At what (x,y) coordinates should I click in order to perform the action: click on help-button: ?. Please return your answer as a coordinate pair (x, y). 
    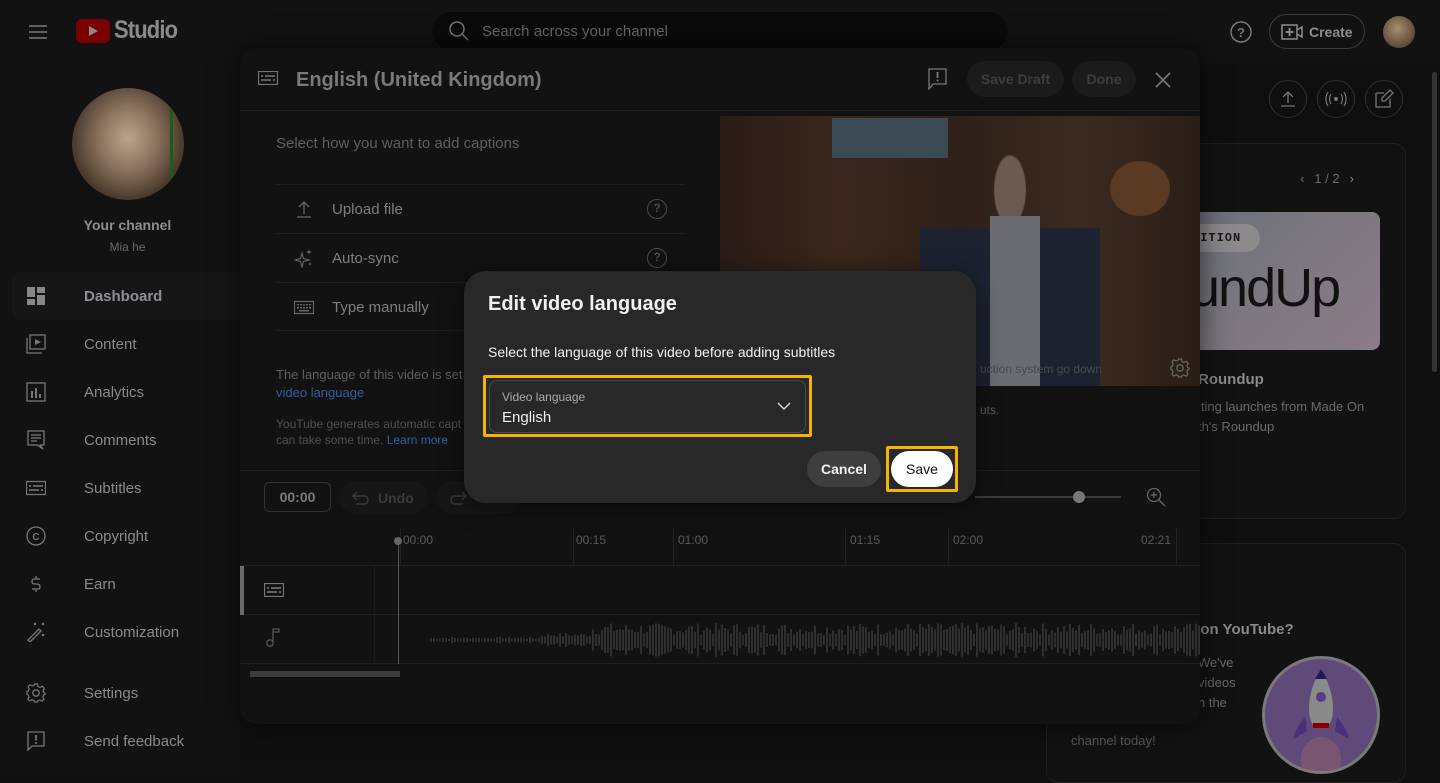
    Looking at the image, I should click on (1241, 32).